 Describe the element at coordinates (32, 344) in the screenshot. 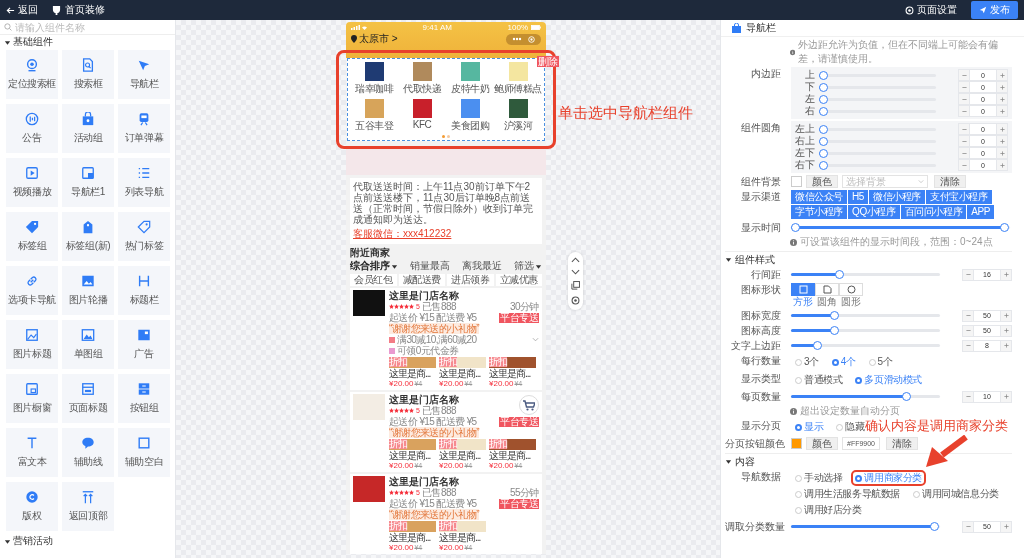

I see `component-tile: 图片标题` at that location.